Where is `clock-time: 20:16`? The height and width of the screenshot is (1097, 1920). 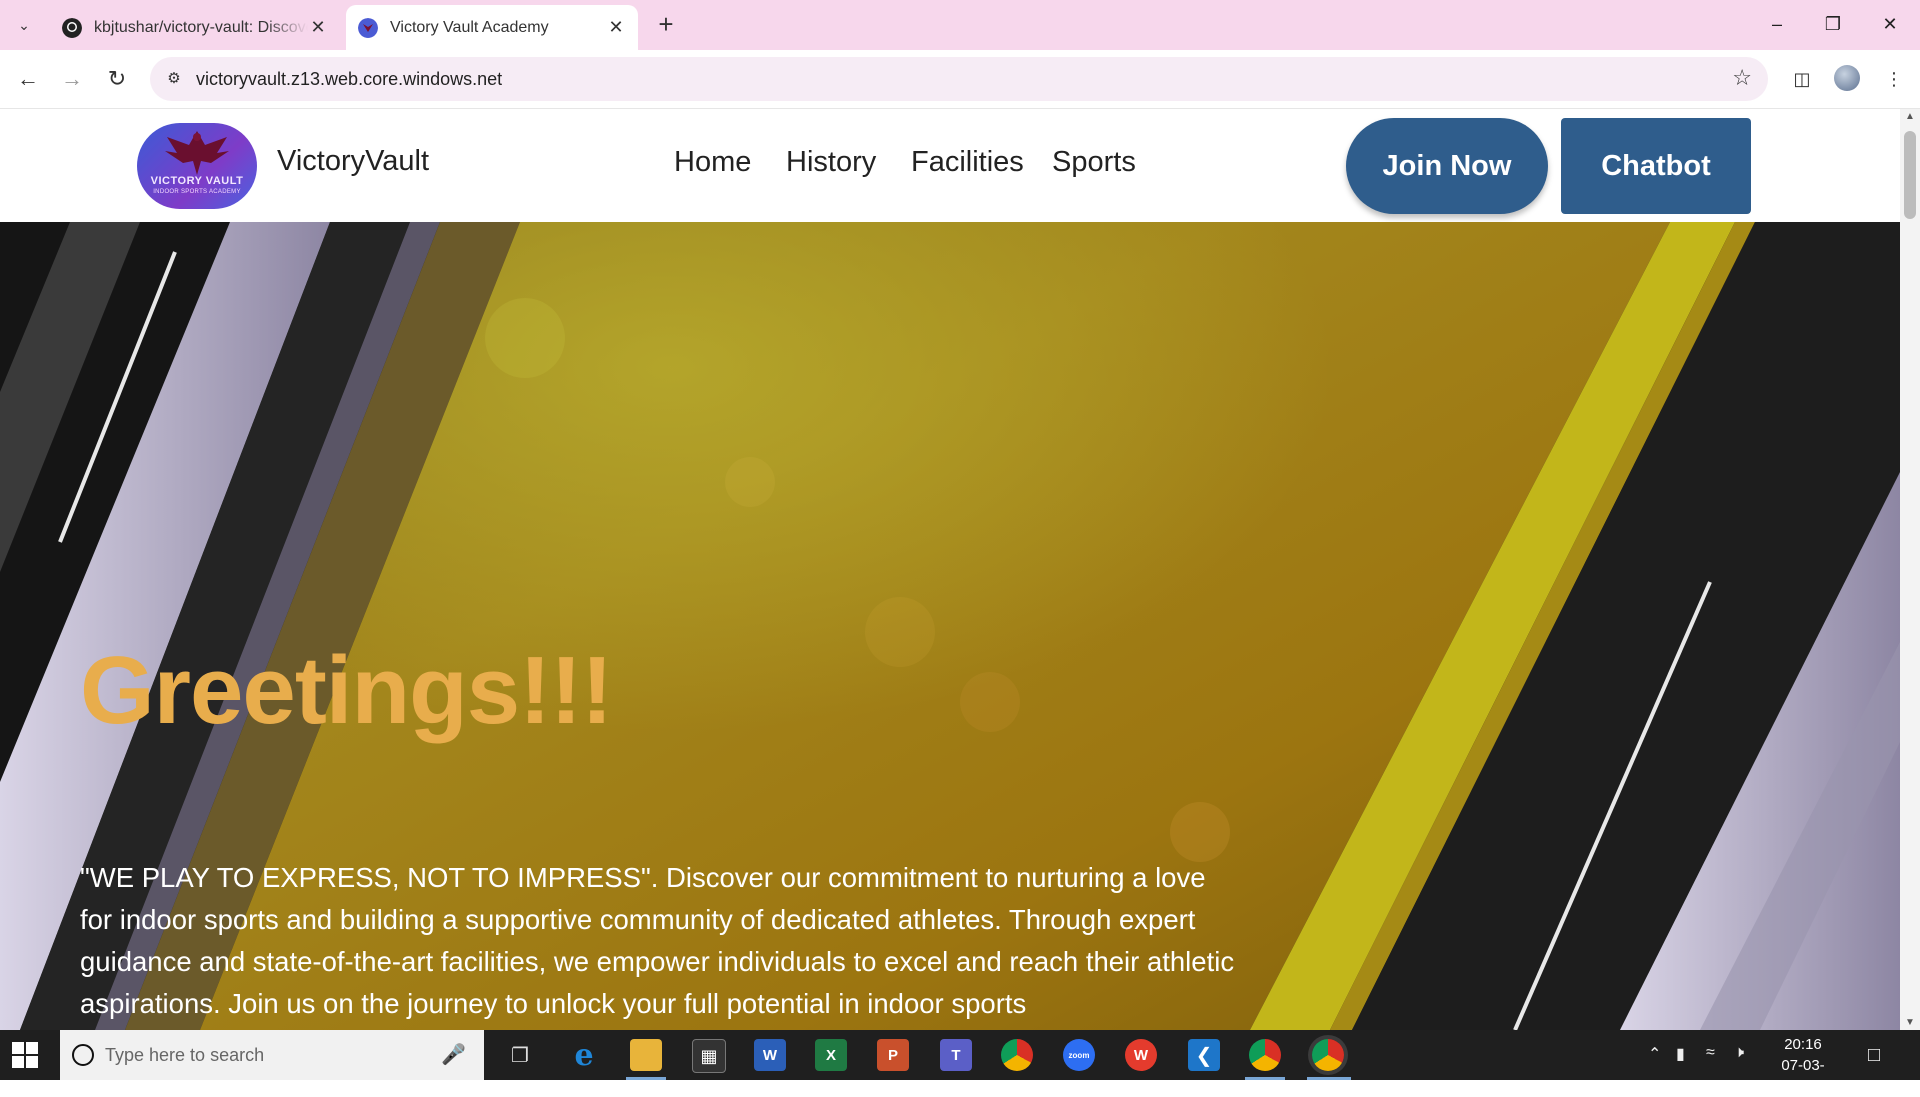 clock-time: 20:16 is located at coordinates (1803, 1044).